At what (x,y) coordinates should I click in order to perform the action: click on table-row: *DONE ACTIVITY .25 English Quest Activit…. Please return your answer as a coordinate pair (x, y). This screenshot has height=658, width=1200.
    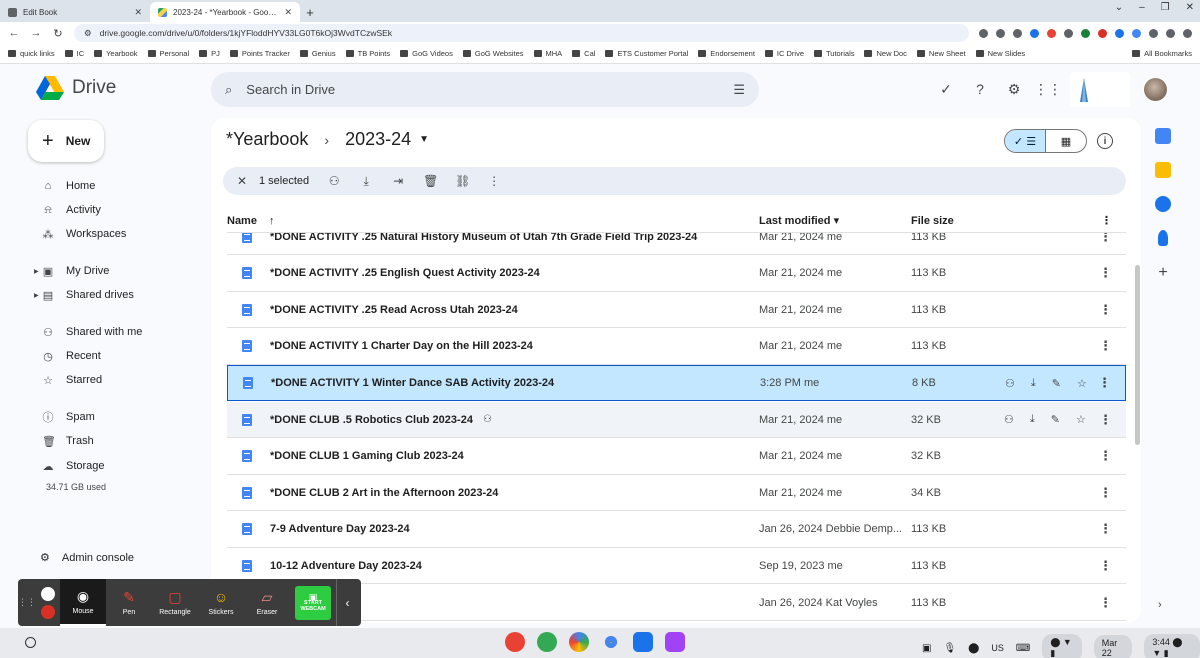
    Looking at the image, I should click on (676, 274).